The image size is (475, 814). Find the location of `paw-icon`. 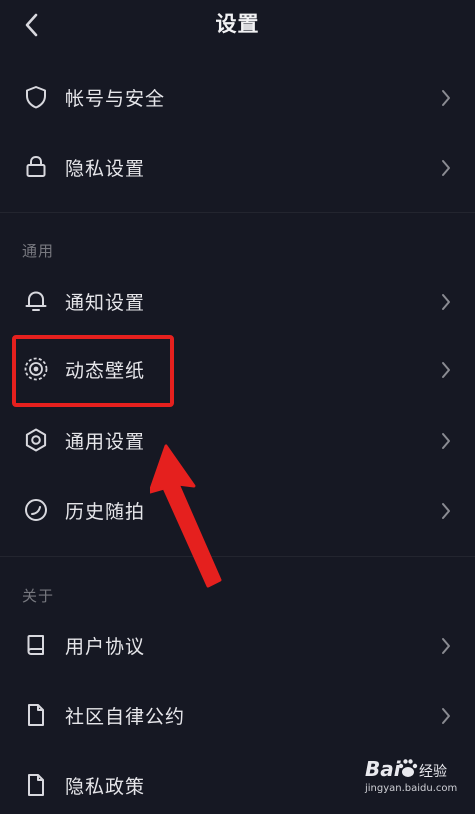

paw-icon is located at coordinates (408, 768).